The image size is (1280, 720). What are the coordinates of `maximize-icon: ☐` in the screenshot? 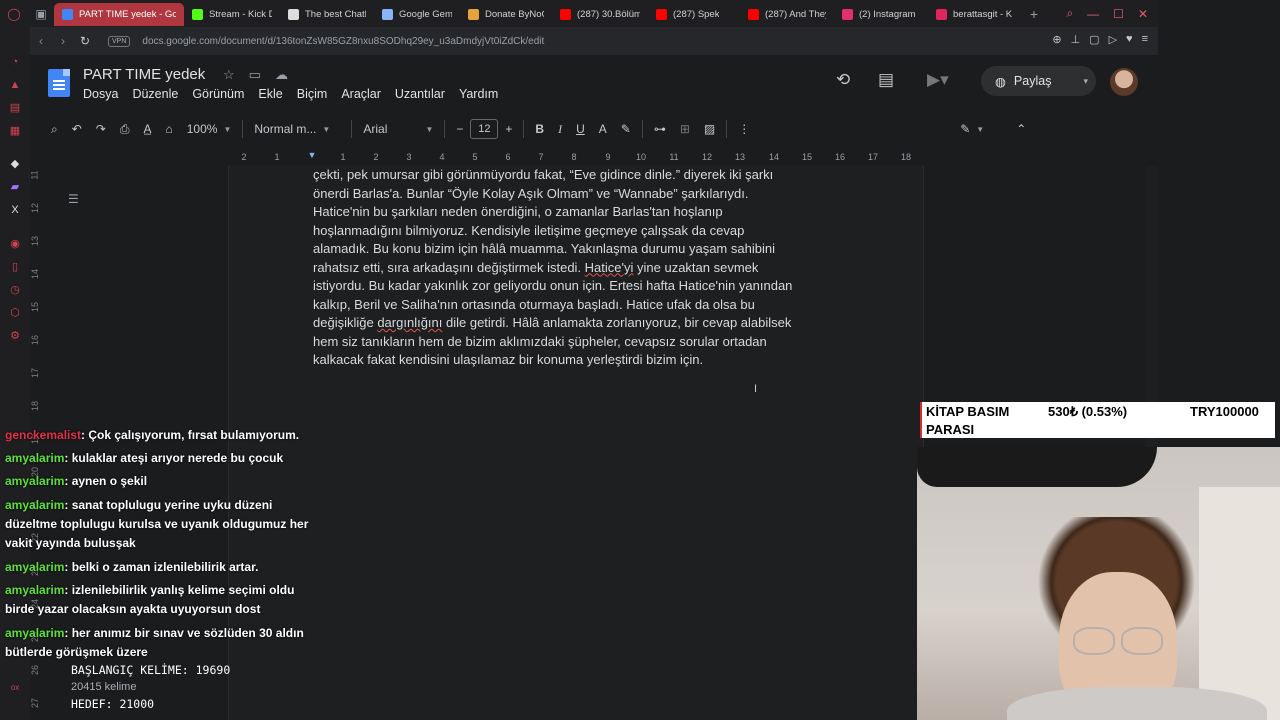 It's located at (1118, 14).